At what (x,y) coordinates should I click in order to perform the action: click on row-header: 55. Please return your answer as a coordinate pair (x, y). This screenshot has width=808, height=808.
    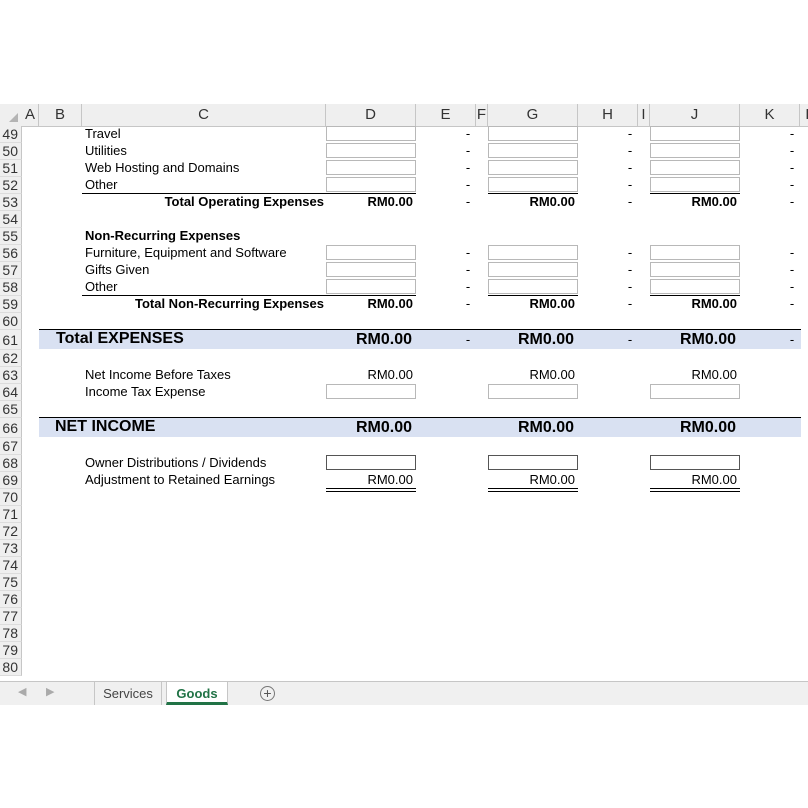
    Looking at the image, I should click on (11, 236).